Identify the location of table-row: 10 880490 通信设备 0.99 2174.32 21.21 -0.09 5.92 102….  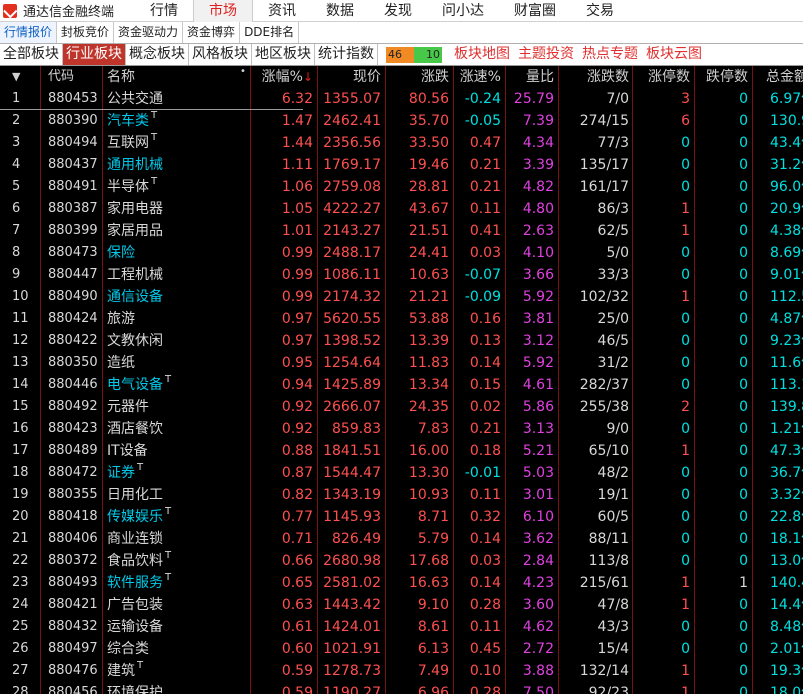
(401, 297).